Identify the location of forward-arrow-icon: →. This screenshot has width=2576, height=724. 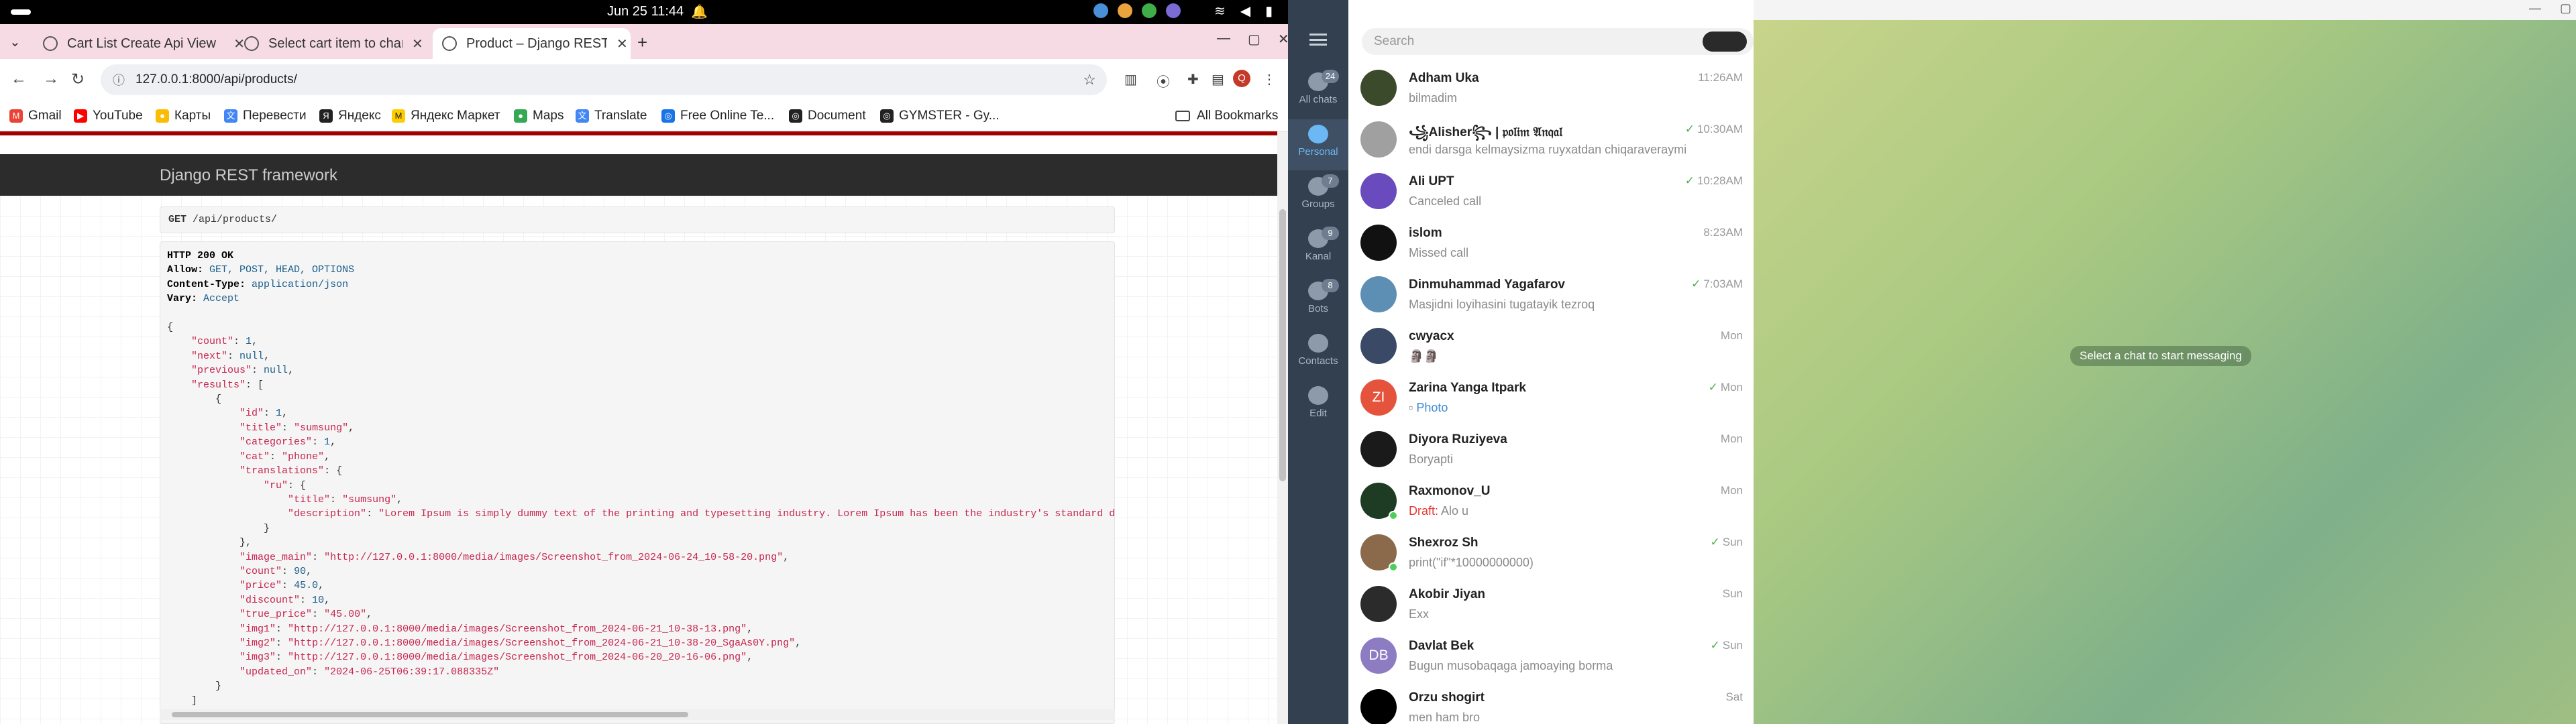
(51, 79).